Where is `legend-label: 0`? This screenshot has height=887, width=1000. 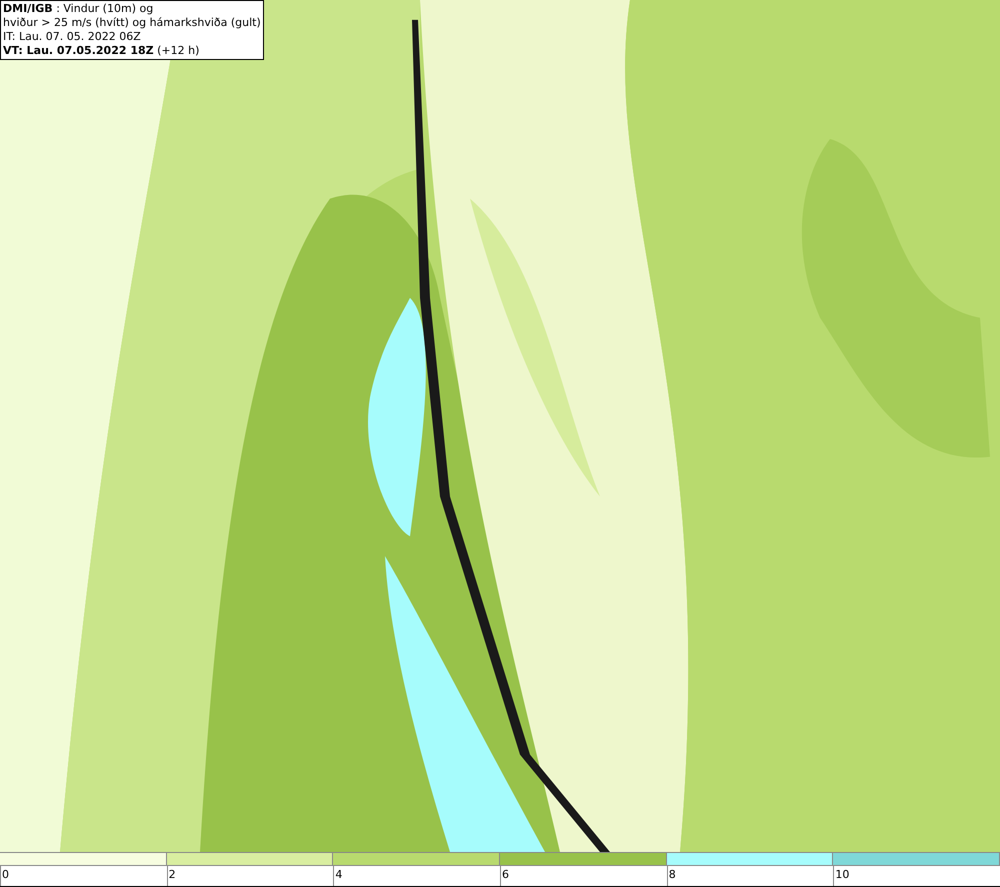 legend-label: 0 is located at coordinates (6, 875).